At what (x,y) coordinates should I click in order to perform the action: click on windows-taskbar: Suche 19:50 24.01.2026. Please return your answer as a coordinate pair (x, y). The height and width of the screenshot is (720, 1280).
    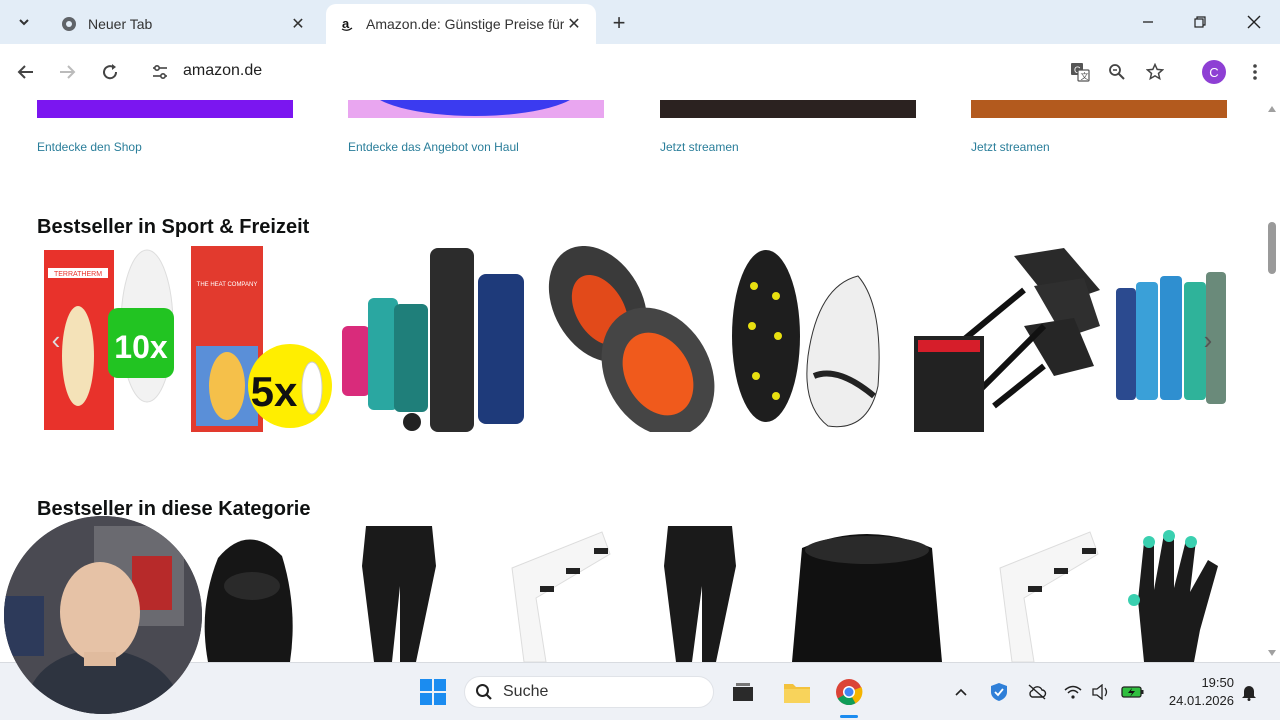
    Looking at the image, I should click on (640, 691).